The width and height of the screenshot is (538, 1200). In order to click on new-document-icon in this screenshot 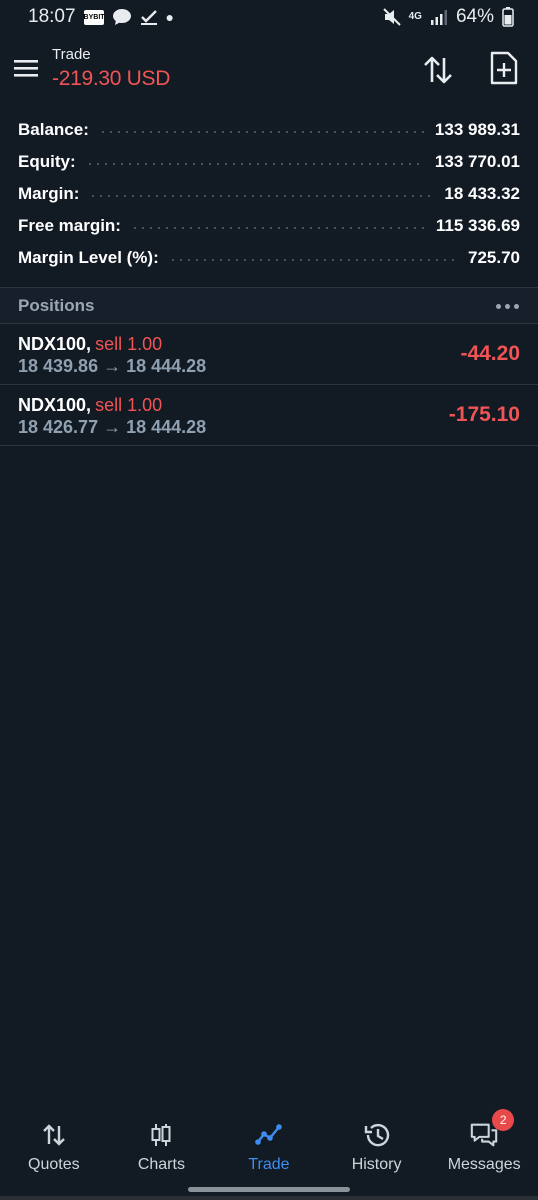, I will do `click(504, 68)`.